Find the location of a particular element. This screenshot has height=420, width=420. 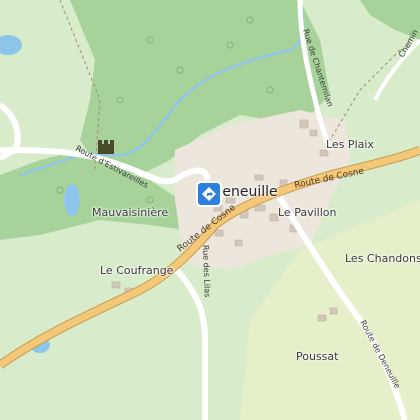

place-village: zeneuille is located at coordinates (246, 192).